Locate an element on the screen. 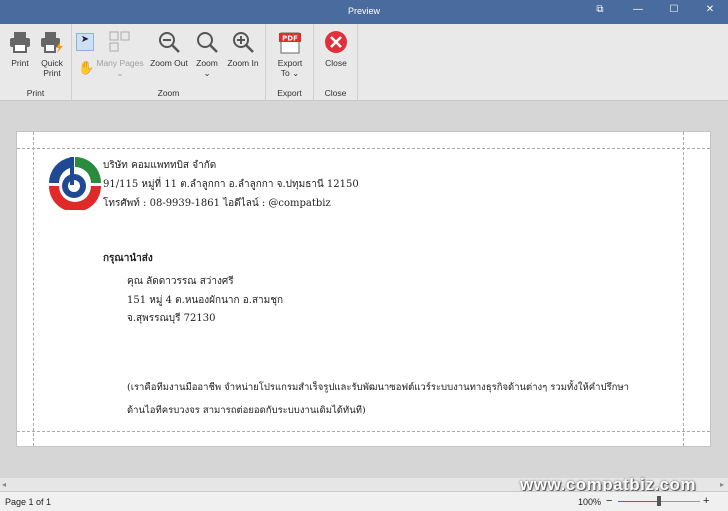 This screenshot has width=728, height=511. cursor-arrow-icon: ➤ is located at coordinates (85, 39).